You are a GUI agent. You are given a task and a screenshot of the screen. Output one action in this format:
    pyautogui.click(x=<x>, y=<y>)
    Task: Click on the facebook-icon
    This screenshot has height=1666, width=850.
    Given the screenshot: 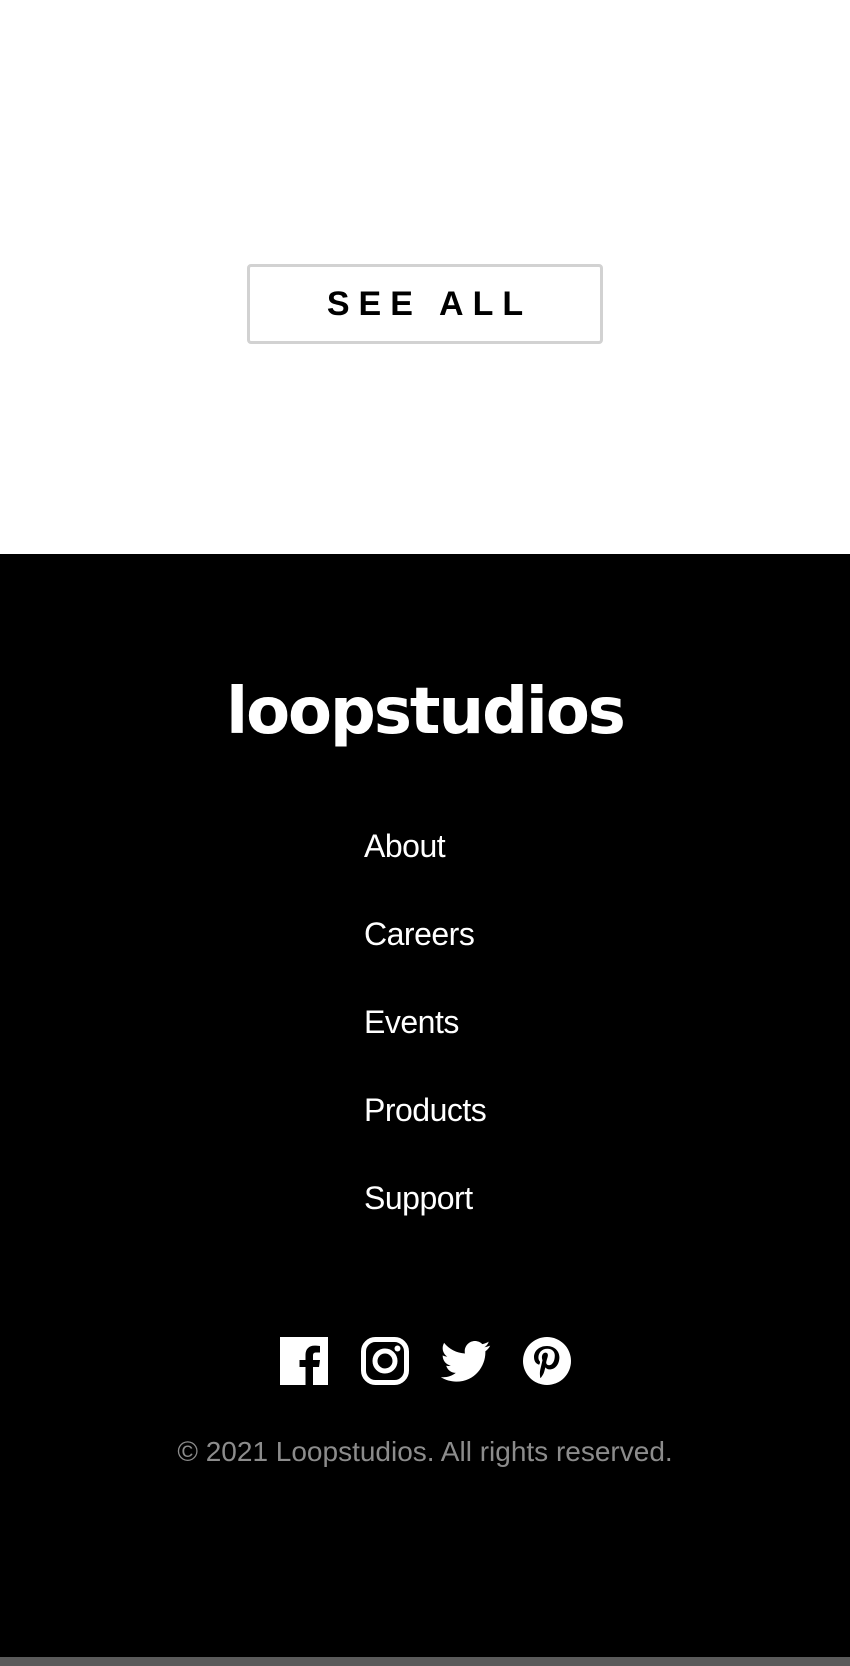 What is the action you would take?
    pyautogui.click(x=304, y=1361)
    